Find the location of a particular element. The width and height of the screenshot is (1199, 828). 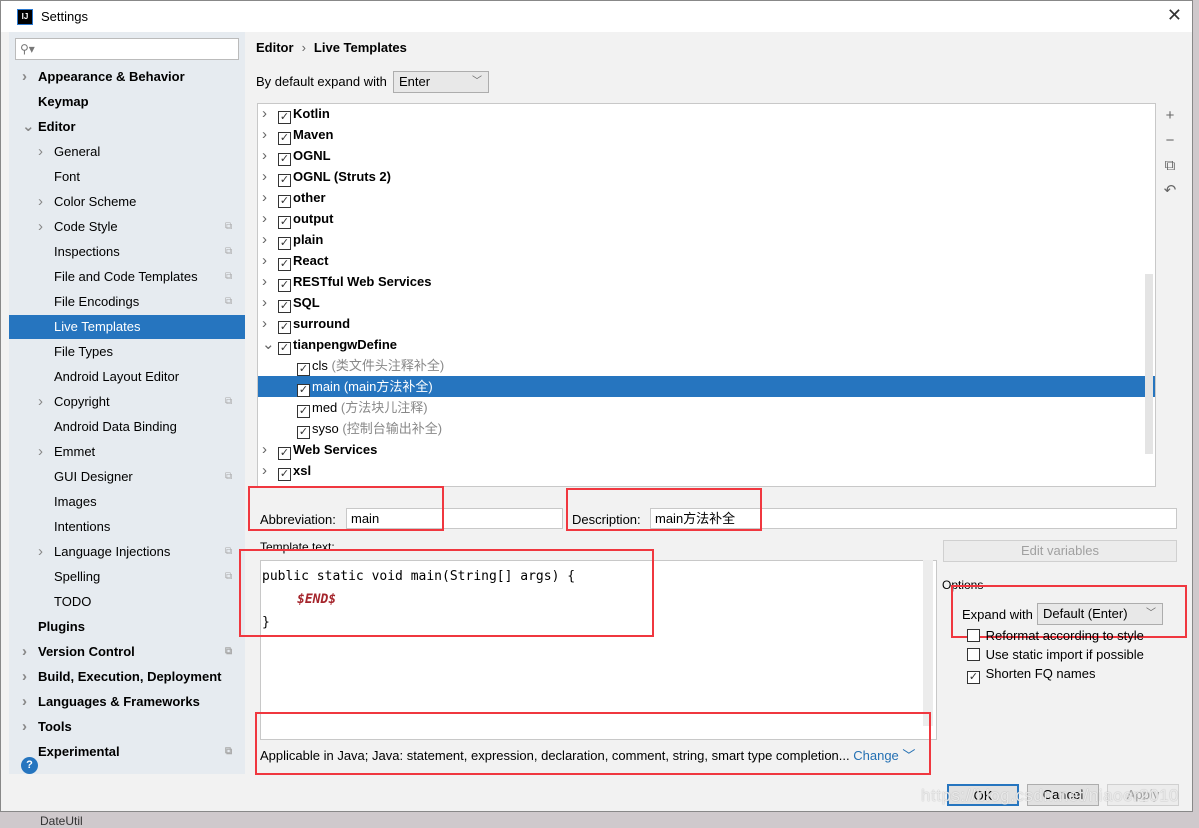

template-group: ⌄ ✓ tianpengwDefine is located at coordinates (706, 344).